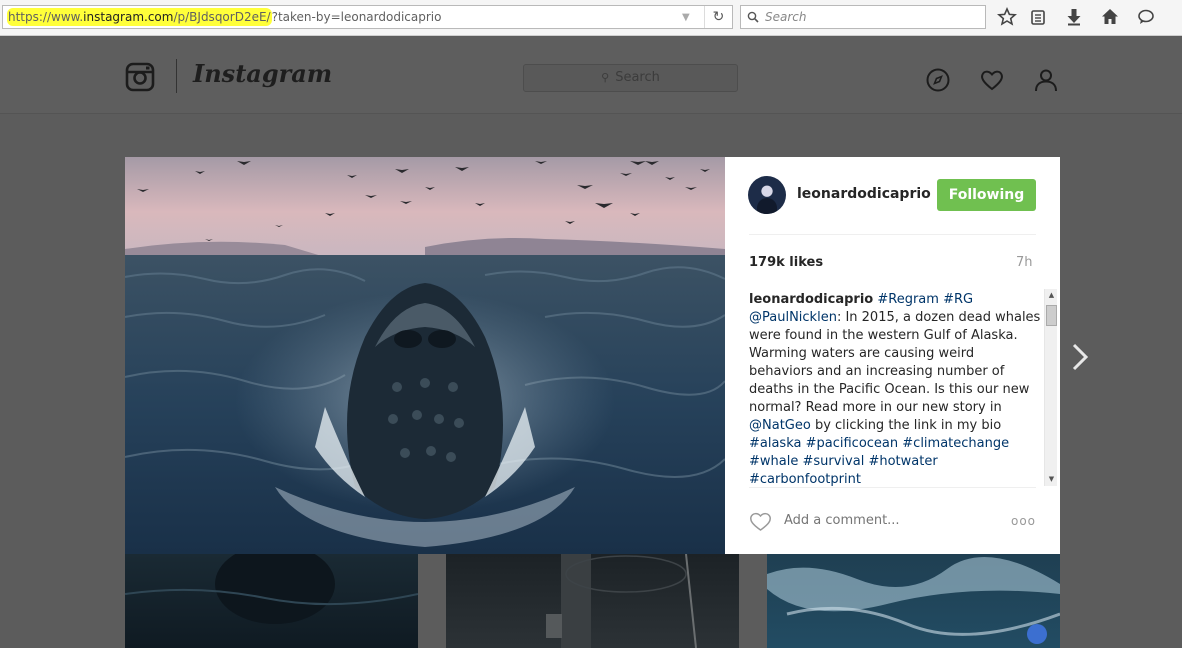 Image resolution: width=1182 pixels, height=648 pixels. Describe the element at coordinates (140, 77) in the screenshot. I see `instagram-camera-icon` at that location.